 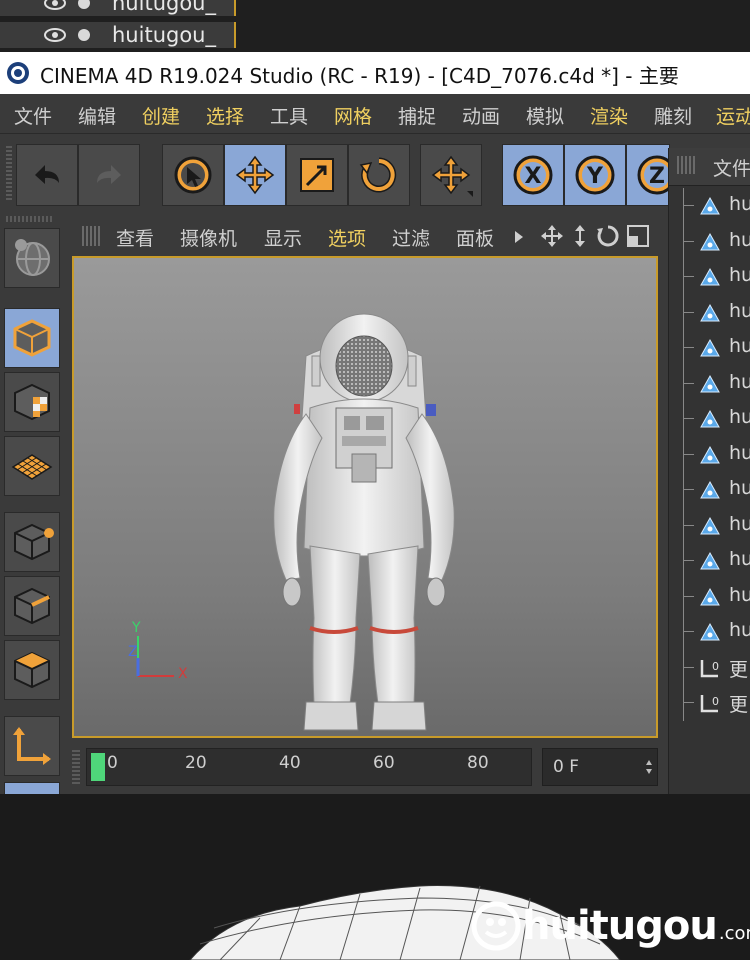 What do you see at coordinates (475, 237) in the screenshot?
I see `viewport-menu-item: 面板` at bounding box center [475, 237].